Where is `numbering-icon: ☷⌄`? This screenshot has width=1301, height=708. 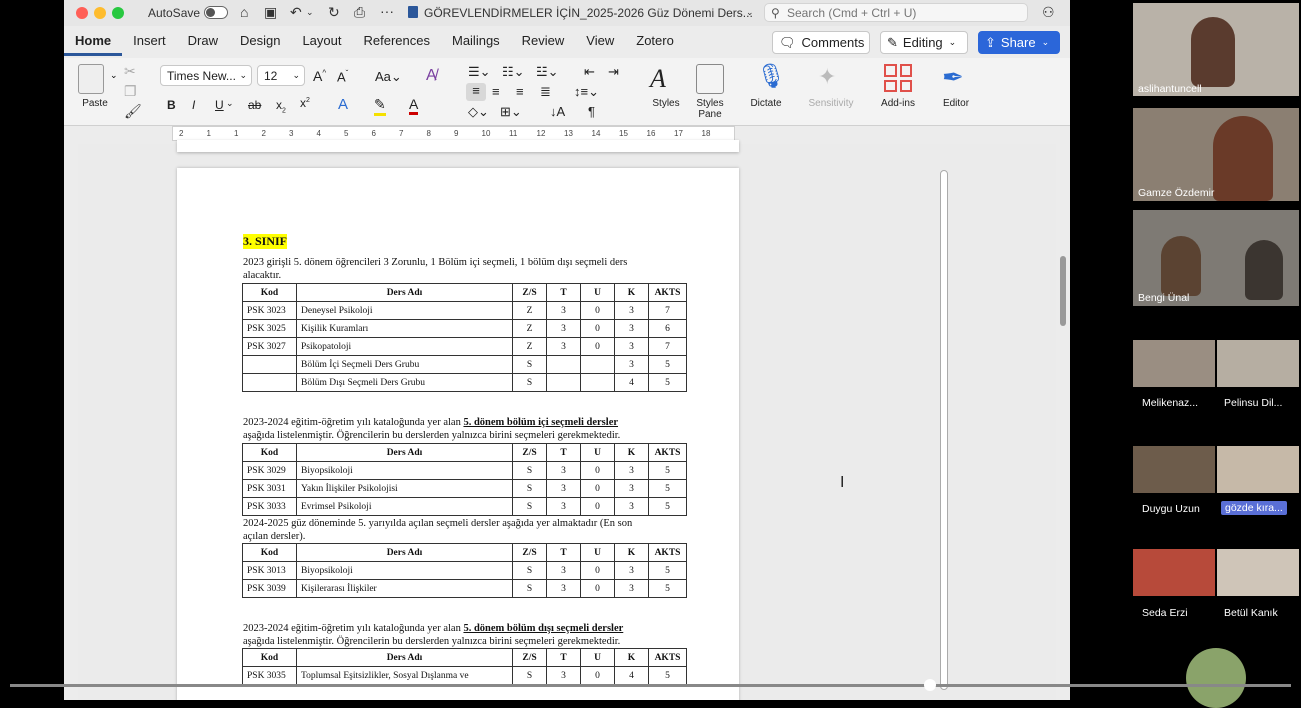 numbering-icon: ☷⌄ is located at coordinates (513, 72).